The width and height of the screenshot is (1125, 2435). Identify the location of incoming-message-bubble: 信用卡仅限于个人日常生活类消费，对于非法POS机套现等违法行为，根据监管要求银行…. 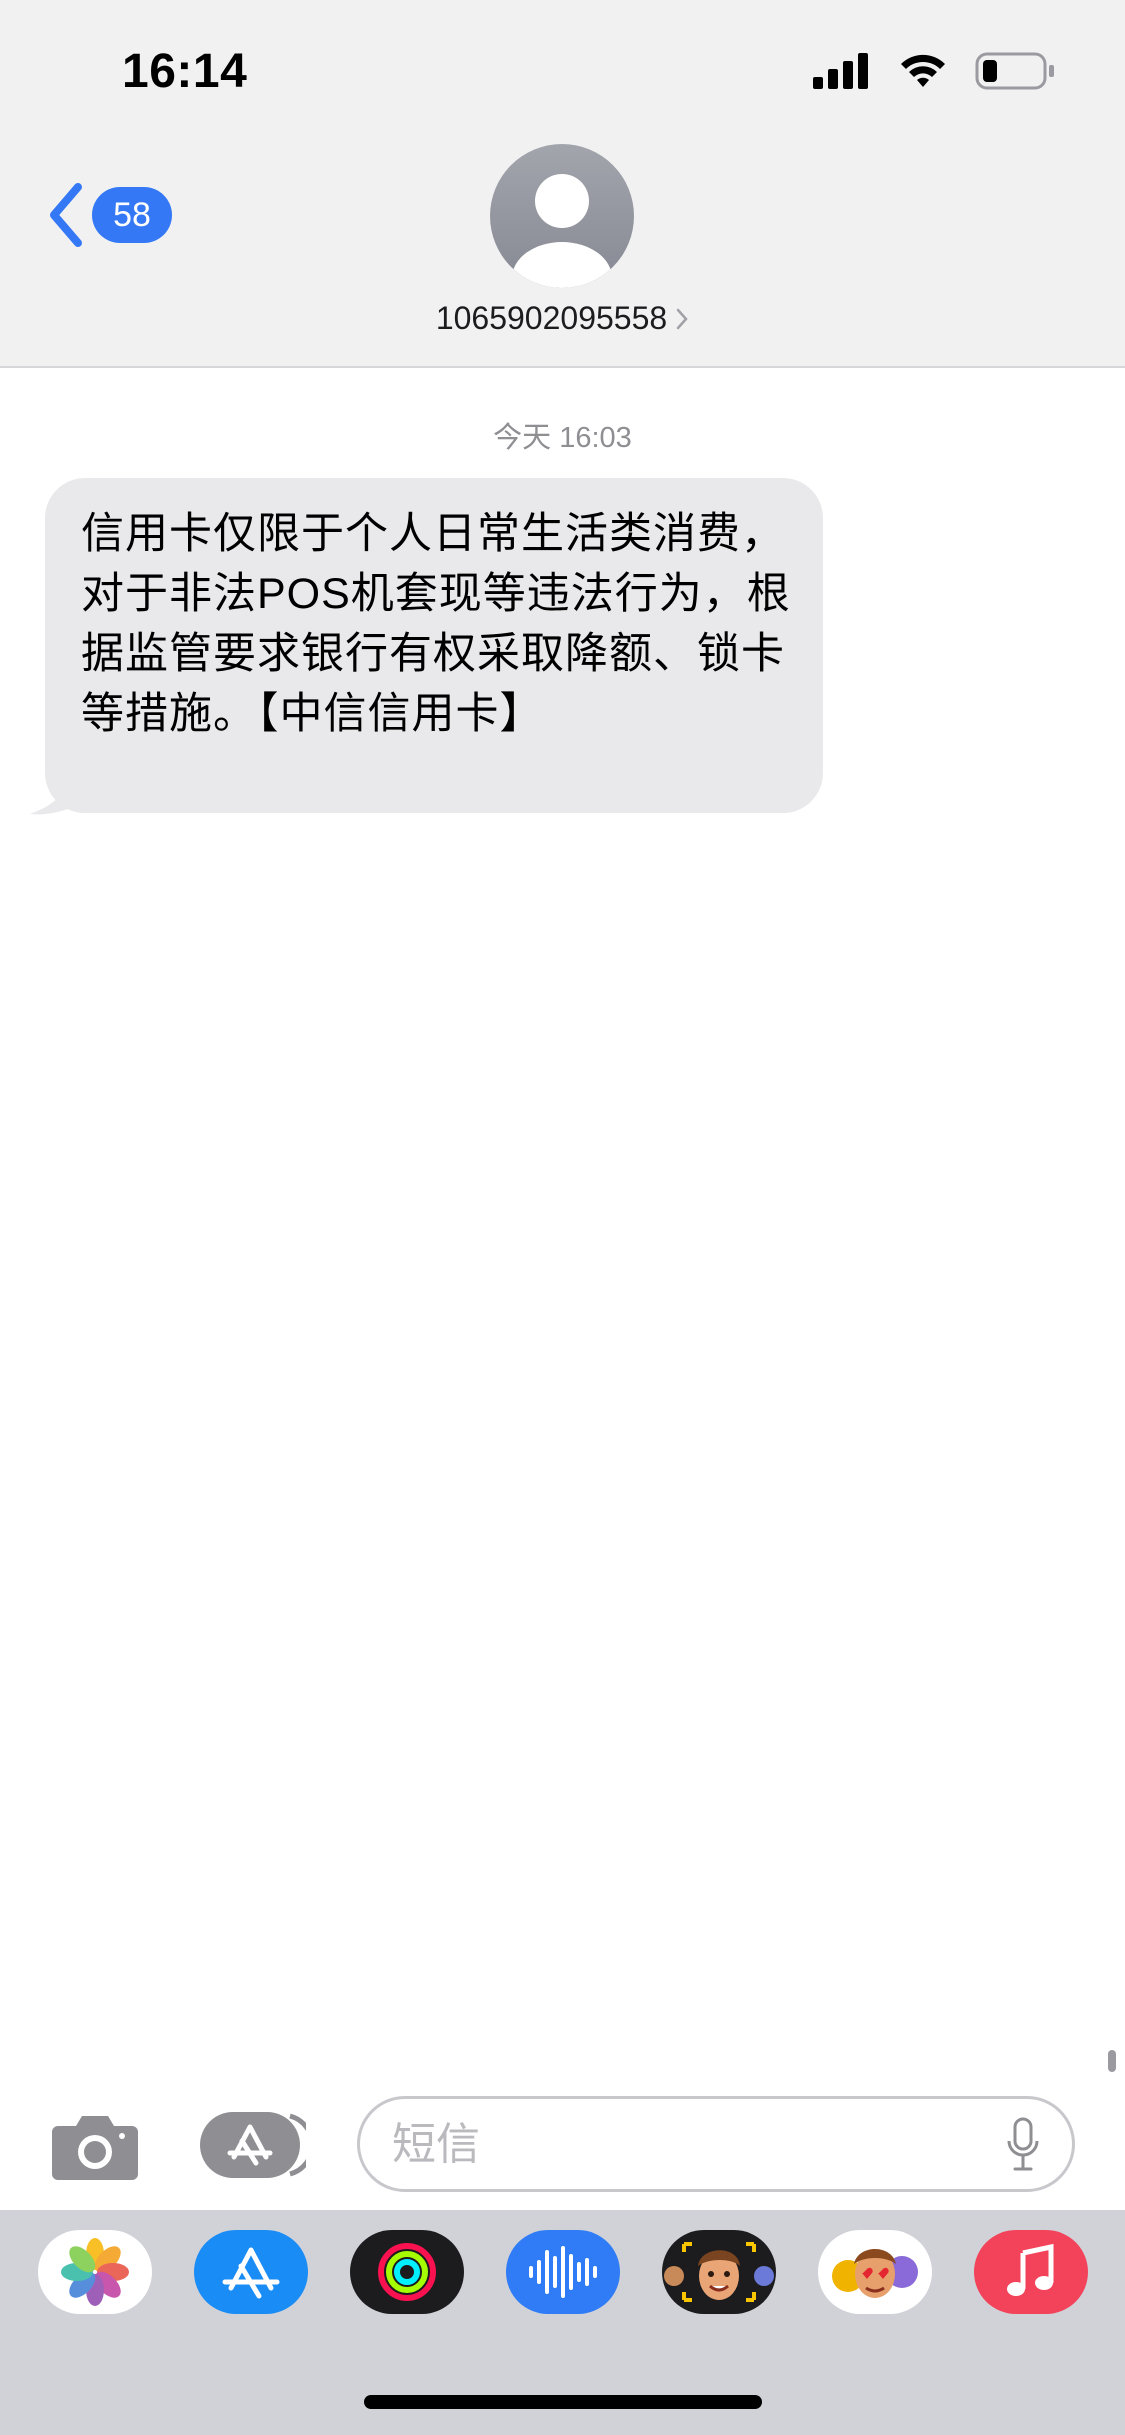
(434, 645).